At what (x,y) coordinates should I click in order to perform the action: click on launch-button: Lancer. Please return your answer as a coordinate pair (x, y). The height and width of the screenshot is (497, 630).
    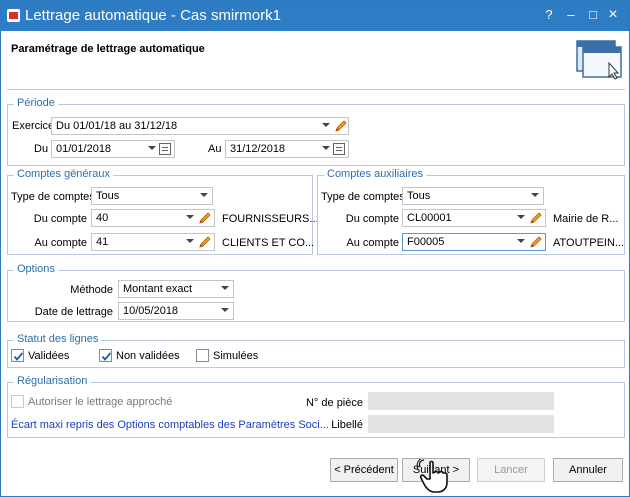
    Looking at the image, I should click on (511, 470).